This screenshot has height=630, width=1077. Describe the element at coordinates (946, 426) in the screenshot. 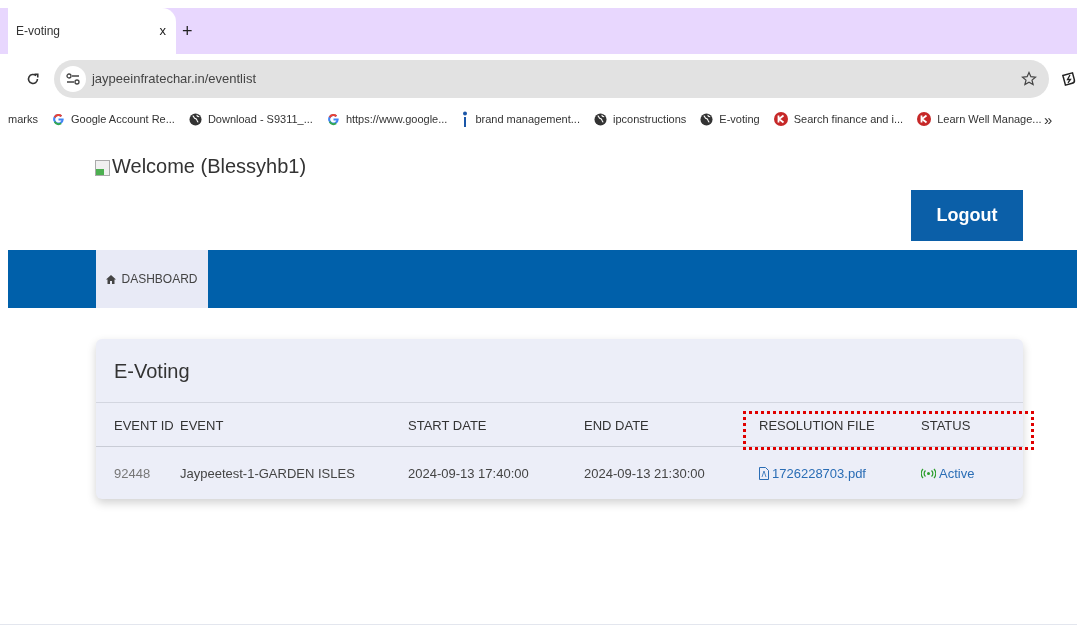

I see `column-header: STATUS` at that location.